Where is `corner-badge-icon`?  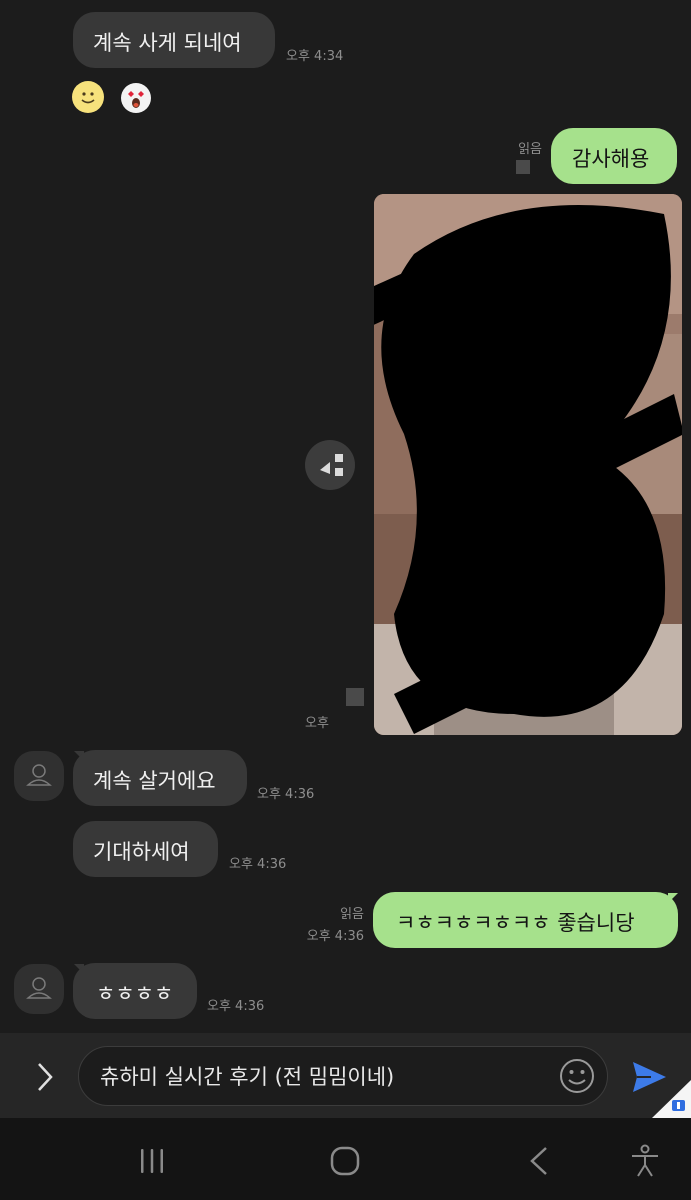 corner-badge-icon is located at coordinates (671, 1099).